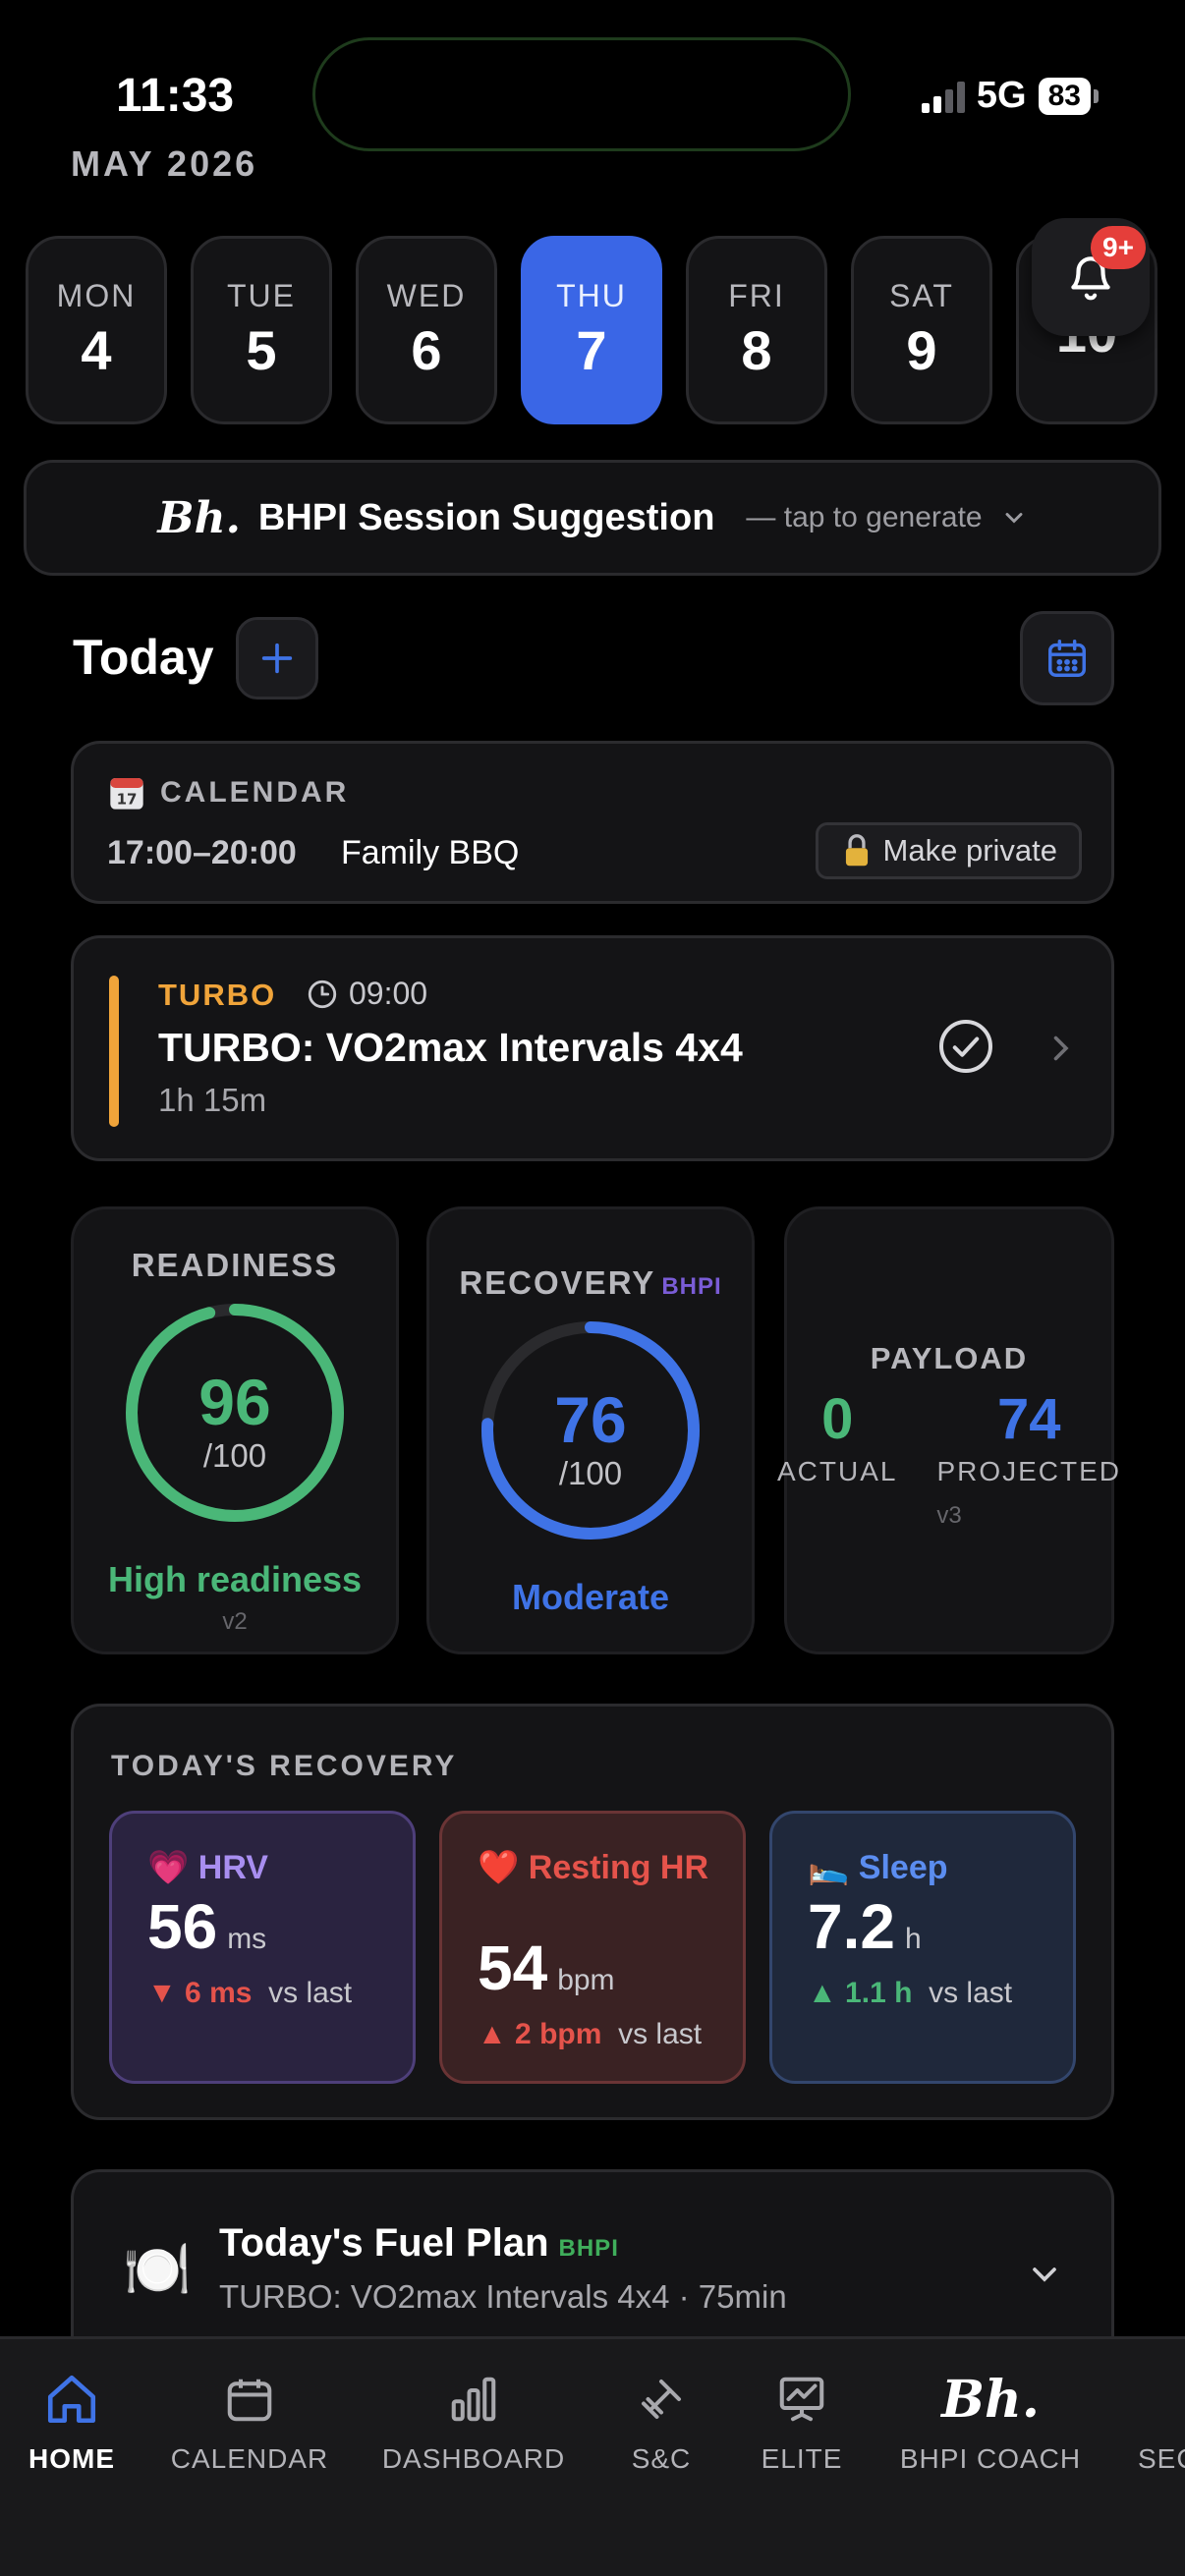  I want to click on readiness-value: 96, so click(235, 1402).